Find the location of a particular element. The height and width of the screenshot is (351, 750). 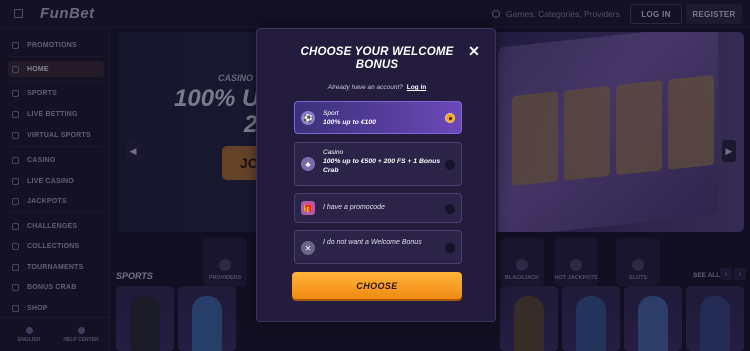

close-icon: ✕ is located at coordinates (474, 51).